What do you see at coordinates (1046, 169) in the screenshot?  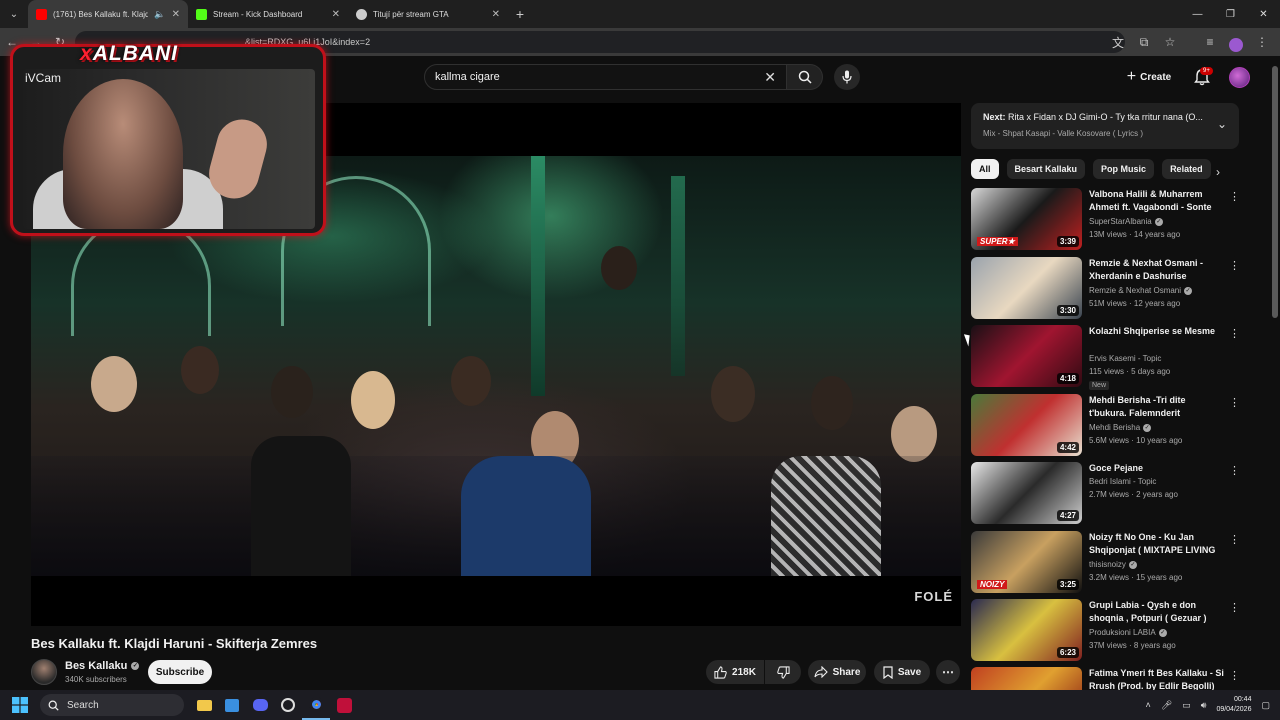 I see `chip-besart-kallaku: Besart Kallaku` at bounding box center [1046, 169].